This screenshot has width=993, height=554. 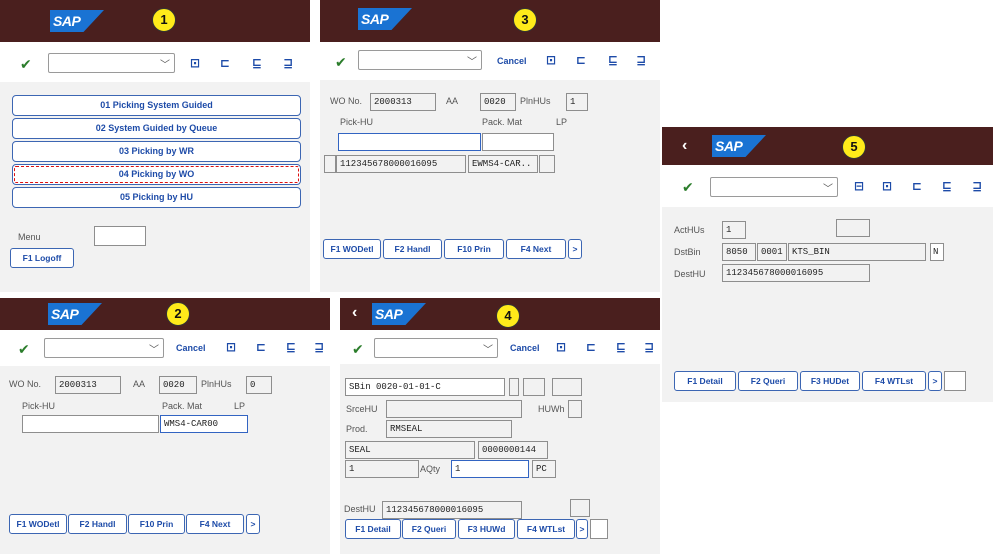 What do you see at coordinates (575, 409) in the screenshot?
I see `huwh-field` at bounding box center [575, 409].